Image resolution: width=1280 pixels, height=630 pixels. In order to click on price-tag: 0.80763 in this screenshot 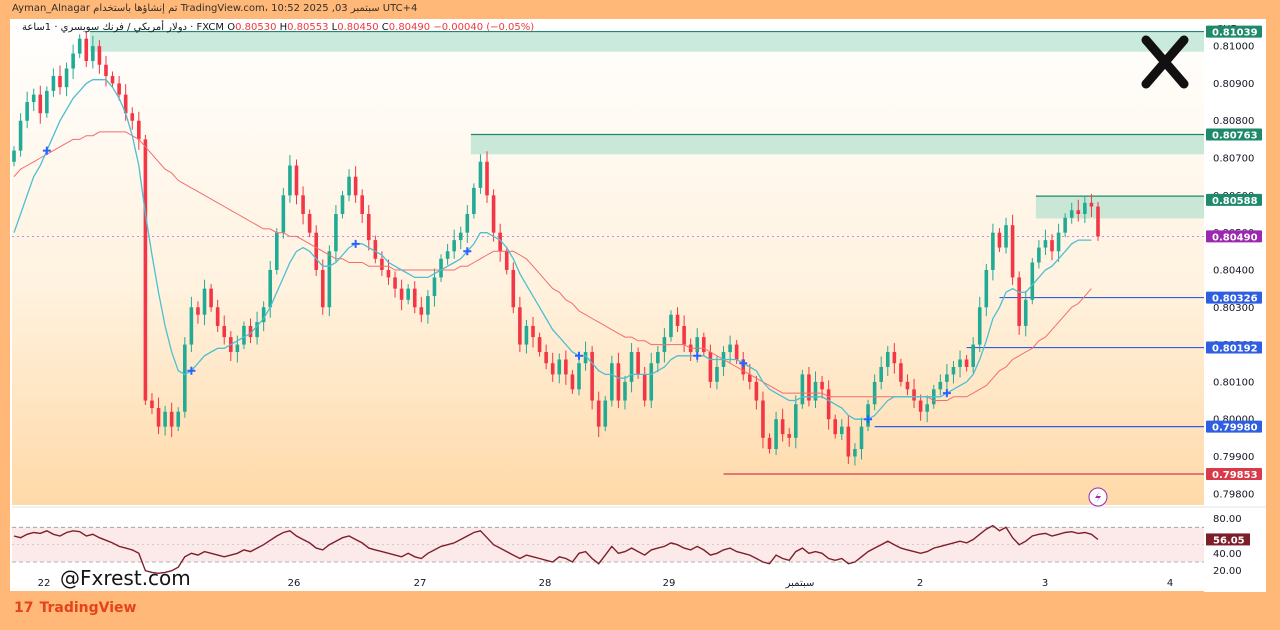, I will do `click(1235, 136)`.